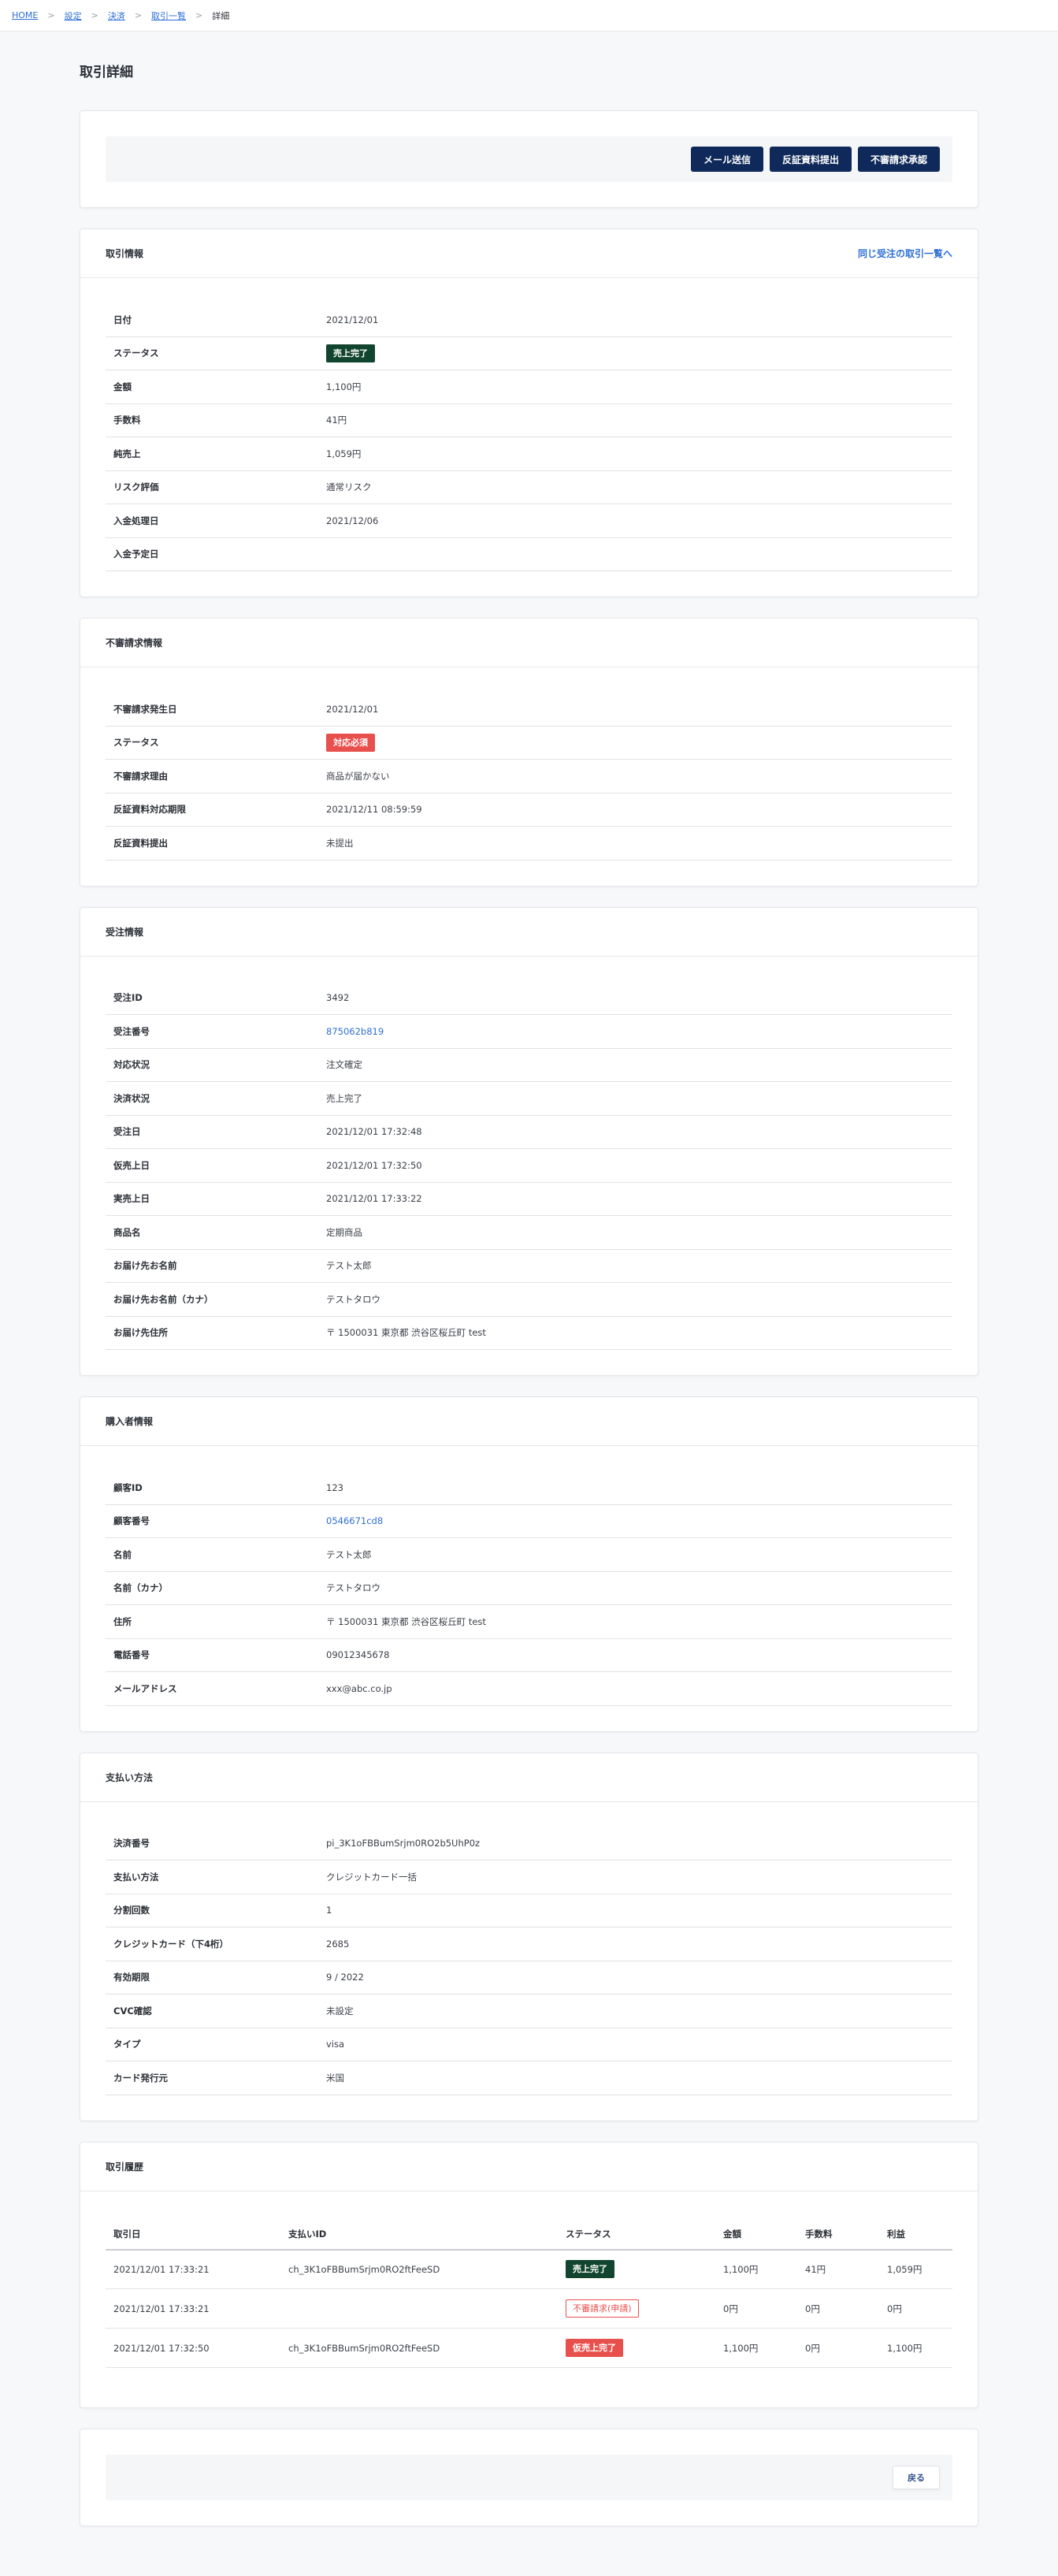  Describe the element at coordinates (529, 1977) in the screenshot. I see `detail-row: 有効期限 9 / 2022` at that location.